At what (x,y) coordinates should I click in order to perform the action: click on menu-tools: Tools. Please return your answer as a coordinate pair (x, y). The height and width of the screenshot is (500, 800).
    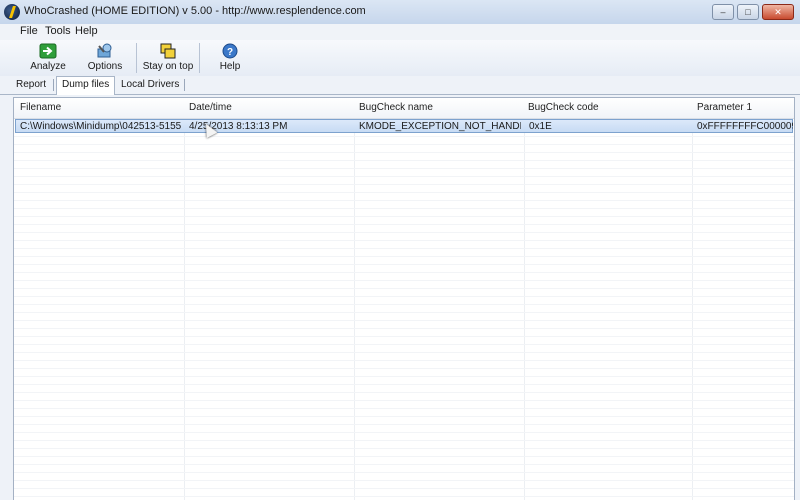
    Looking at the image, I should click on (58, 31).